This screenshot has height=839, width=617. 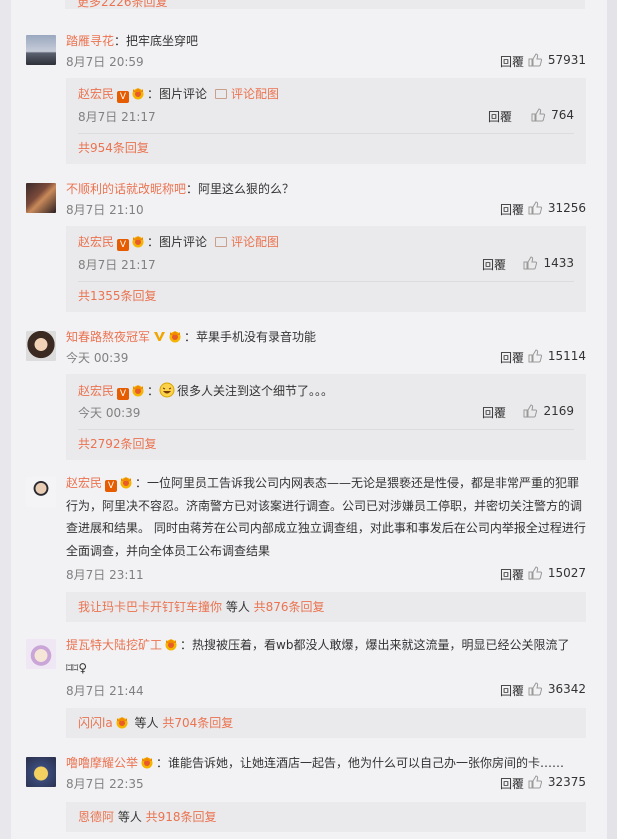 What do you see at coordinates (117, 117) in the screenshot?
I see `sub-reply-time: 8月7日 21:17` at bounding box center [117, 117].